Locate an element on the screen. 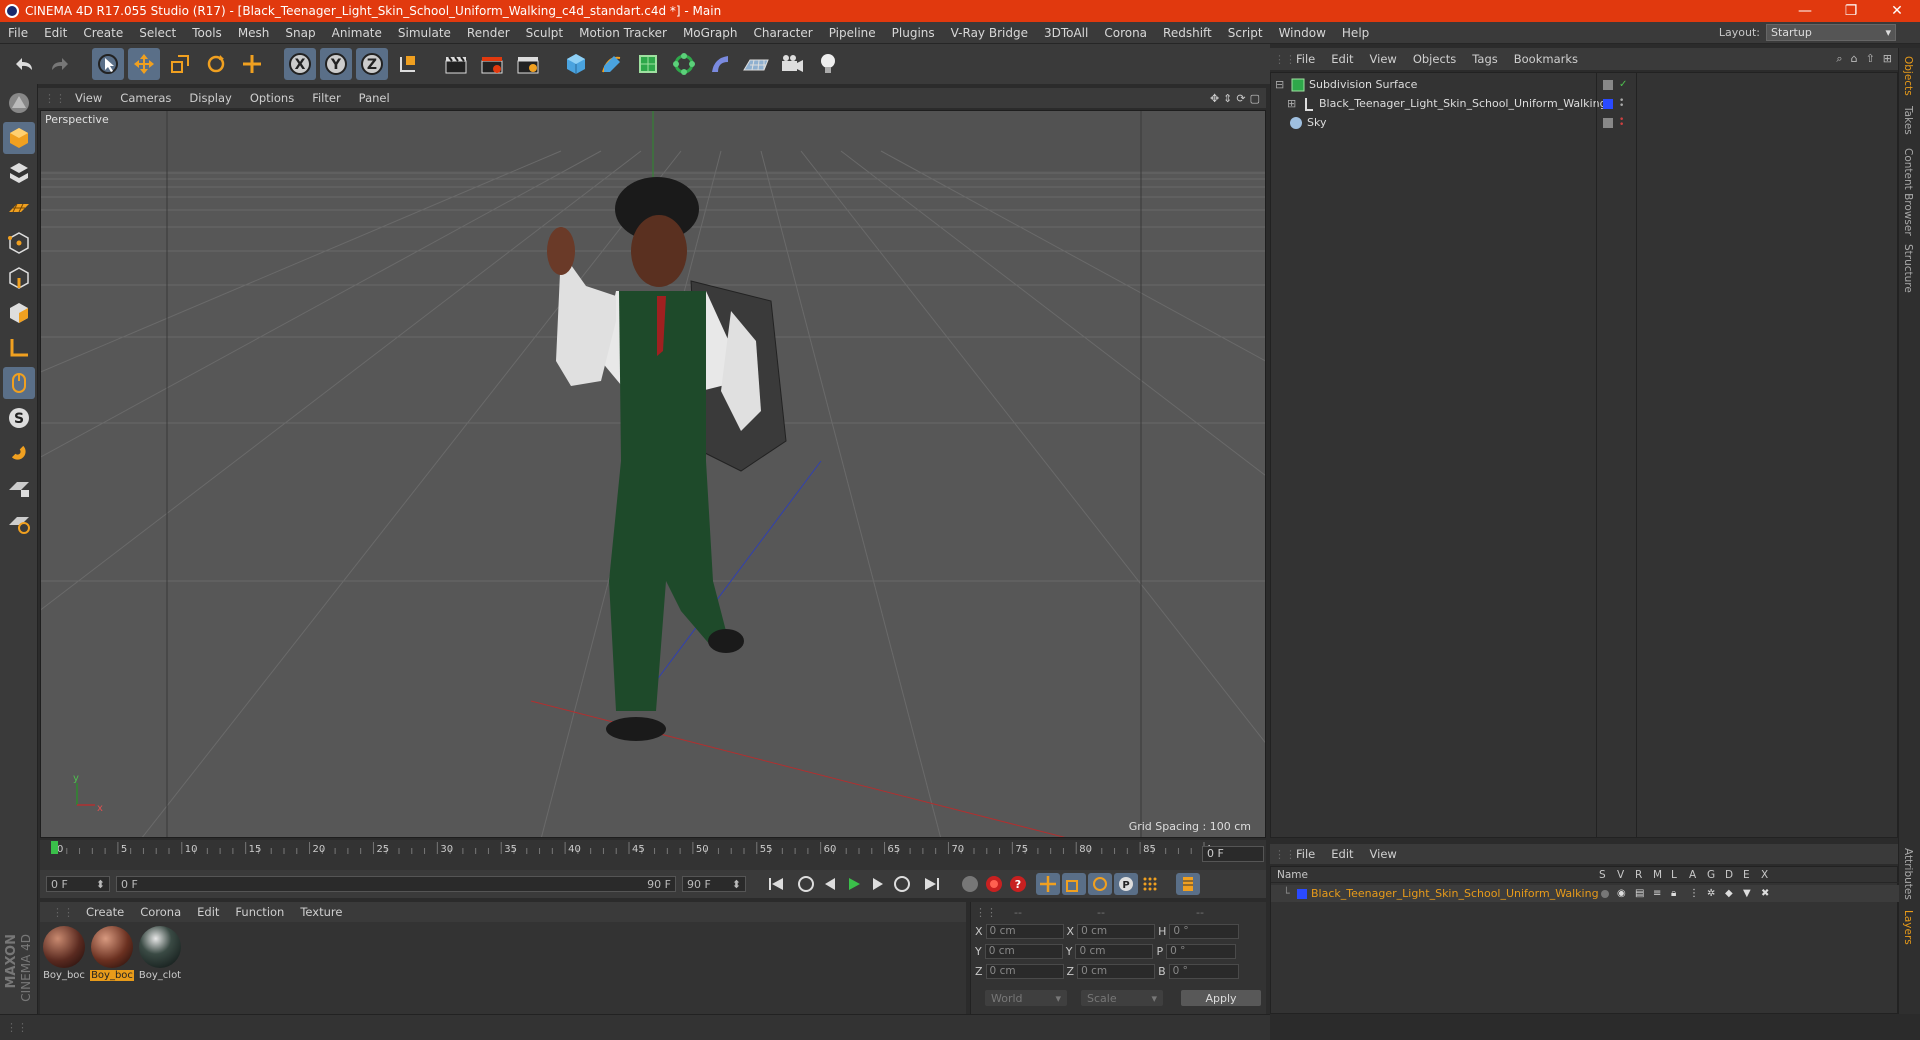 The height and width of the screenshot is (1040, 1920). key-pla-button is located at coordinates (1150, 884).